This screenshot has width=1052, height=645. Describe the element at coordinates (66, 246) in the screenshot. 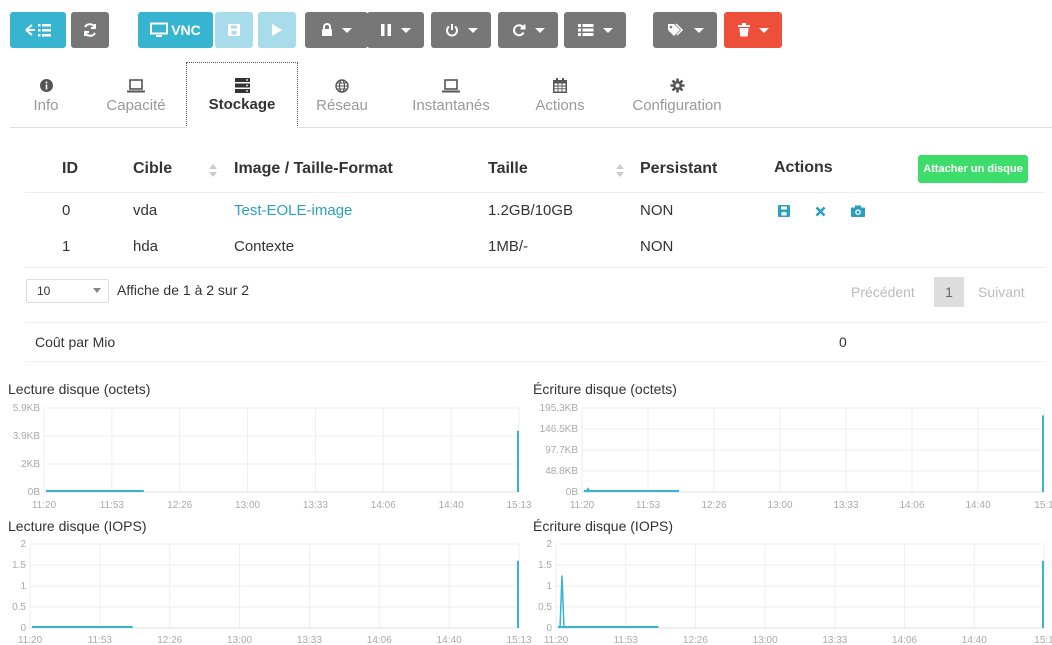

I see `cell-id: 1` at that location.